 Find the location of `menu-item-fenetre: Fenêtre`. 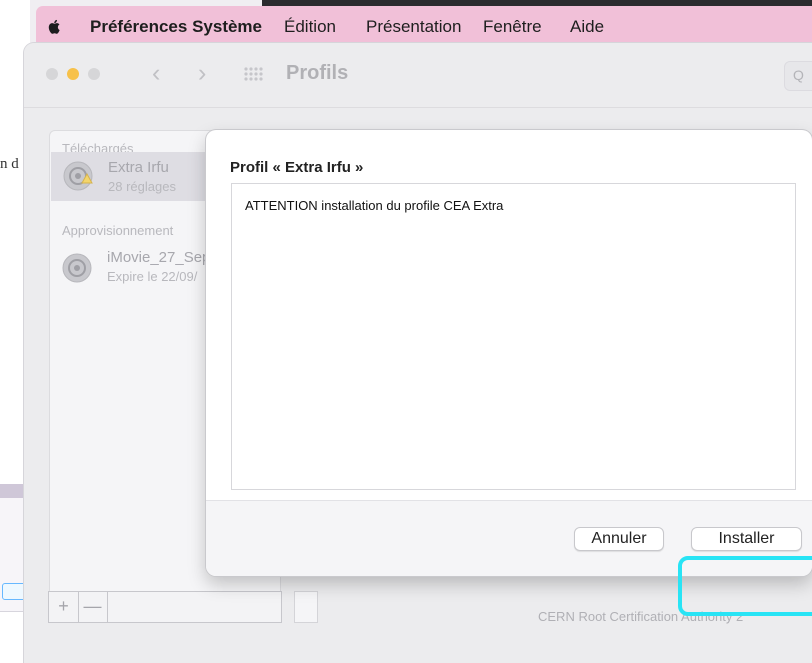

menu-item-fenetre: Fenêtre is located at coordinates (512, 27).